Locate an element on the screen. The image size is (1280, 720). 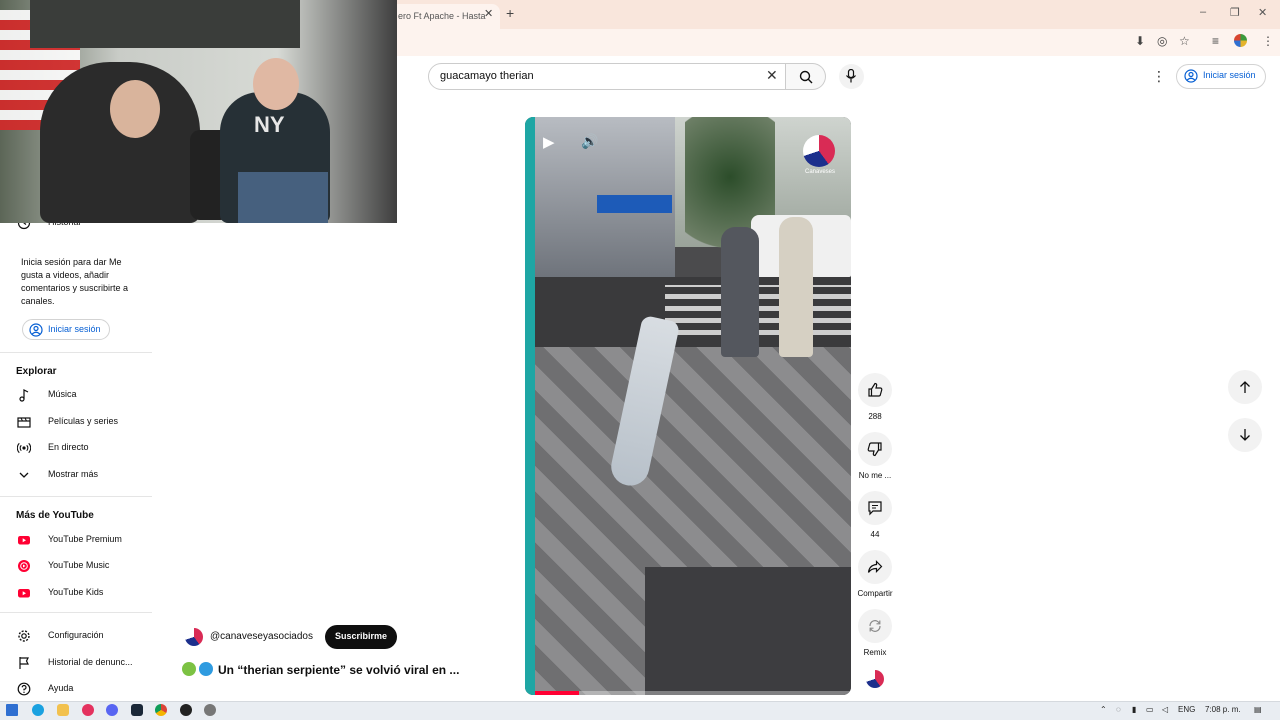
channel-avatar is located at coordinates (194, 637).